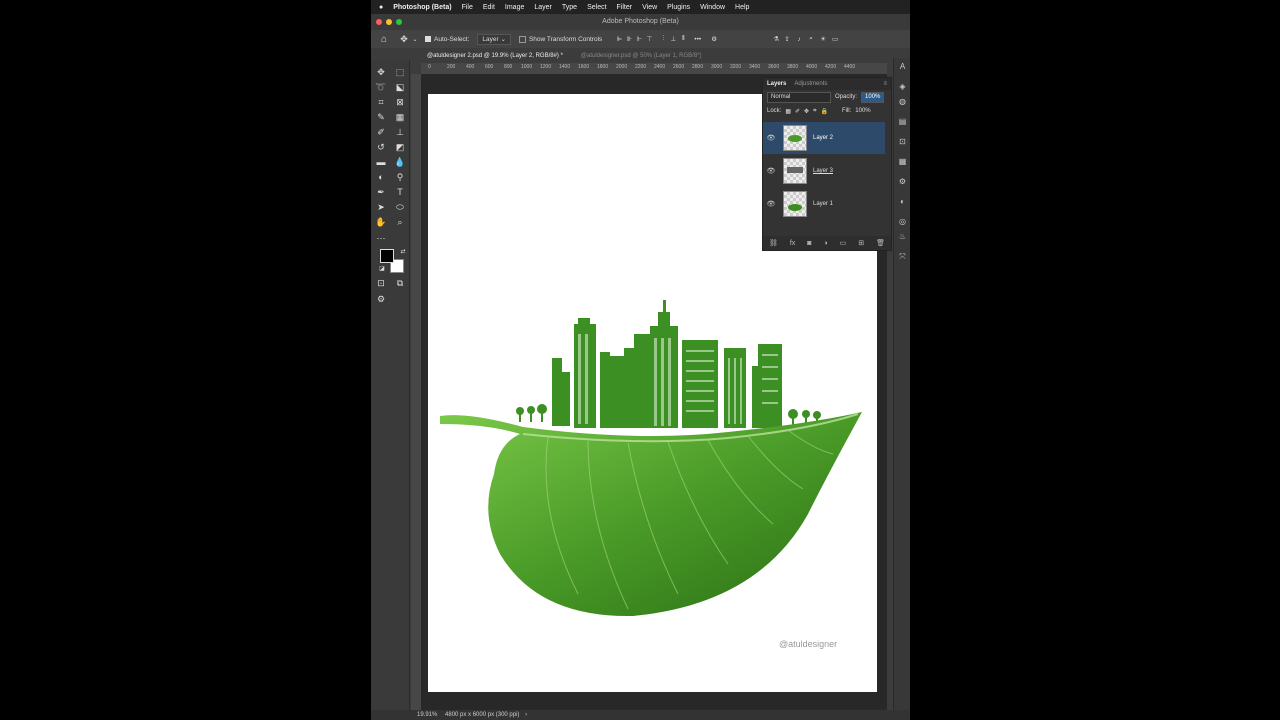 This screenshot has height=720, width=1280. What do you see at coordinates (792, 243) in the screenshot?
I see `fx-icon: fx` at bounding box center [792, 243].